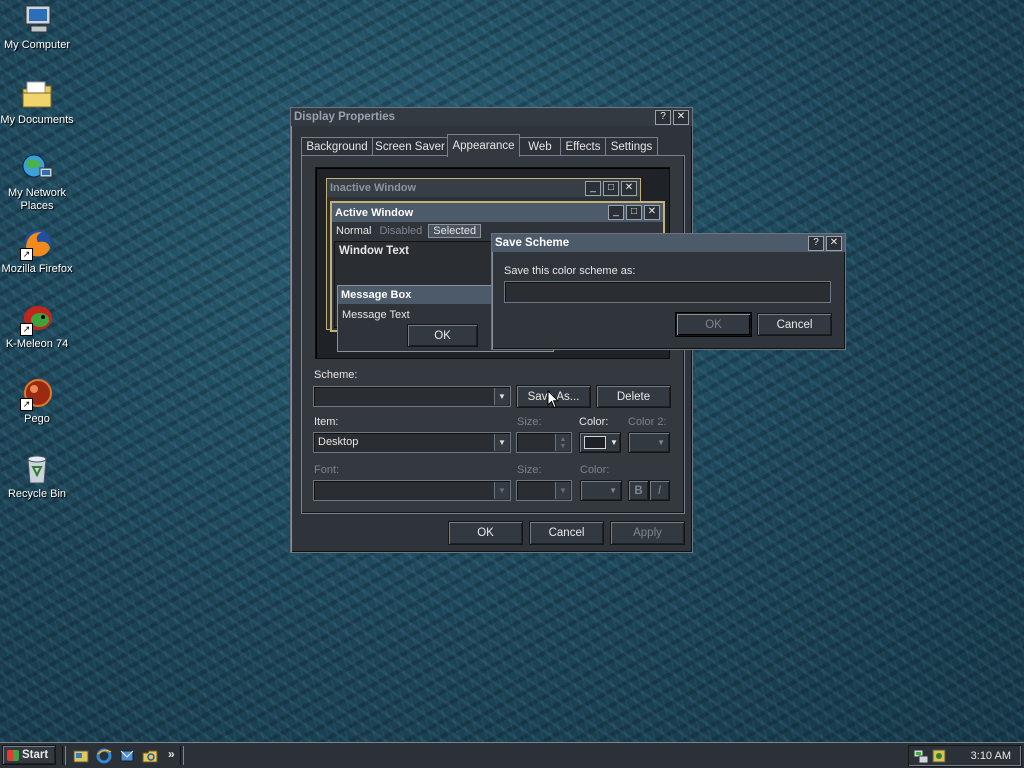 The image size is (1024, 768). What do you see at coordinates (794, 324) in the screenshot?
I see `save-scheme-cancel-button: Cancel` at bounding box center [794, 324].